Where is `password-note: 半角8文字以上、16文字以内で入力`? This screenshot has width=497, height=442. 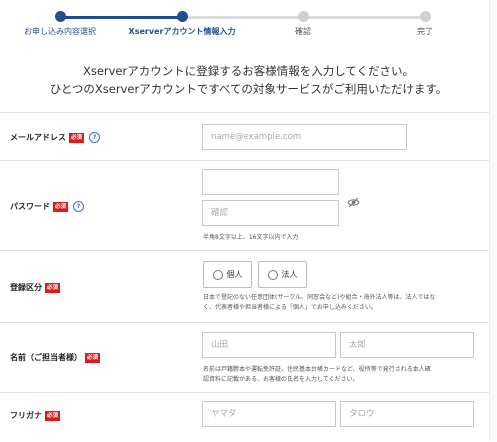 password-note: 半角8文字以上、16文字以内で入力 is located at coordinates (251, 237).